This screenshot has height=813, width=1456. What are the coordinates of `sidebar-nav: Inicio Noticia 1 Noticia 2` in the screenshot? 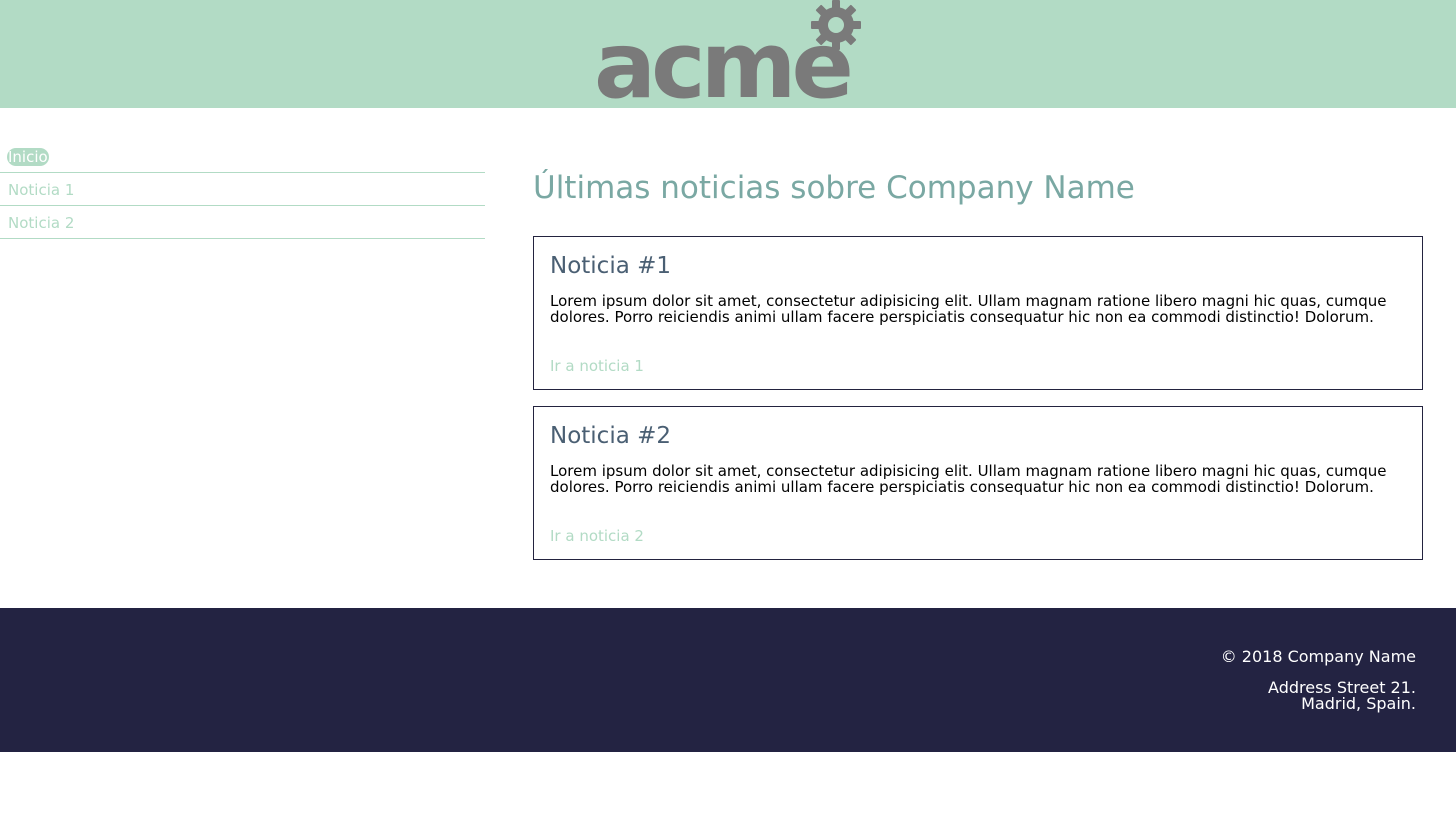 It's located at (242, 189).